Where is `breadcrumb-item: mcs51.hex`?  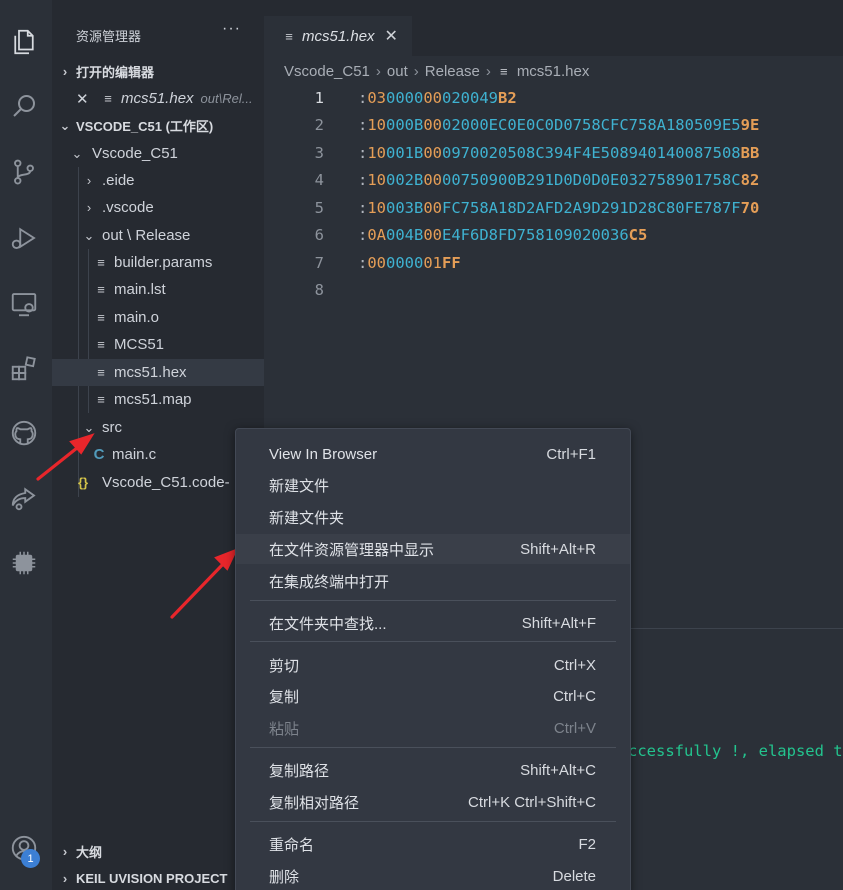 breadcrumb-item: mcs51.hex is located at coordinates (553, 71).